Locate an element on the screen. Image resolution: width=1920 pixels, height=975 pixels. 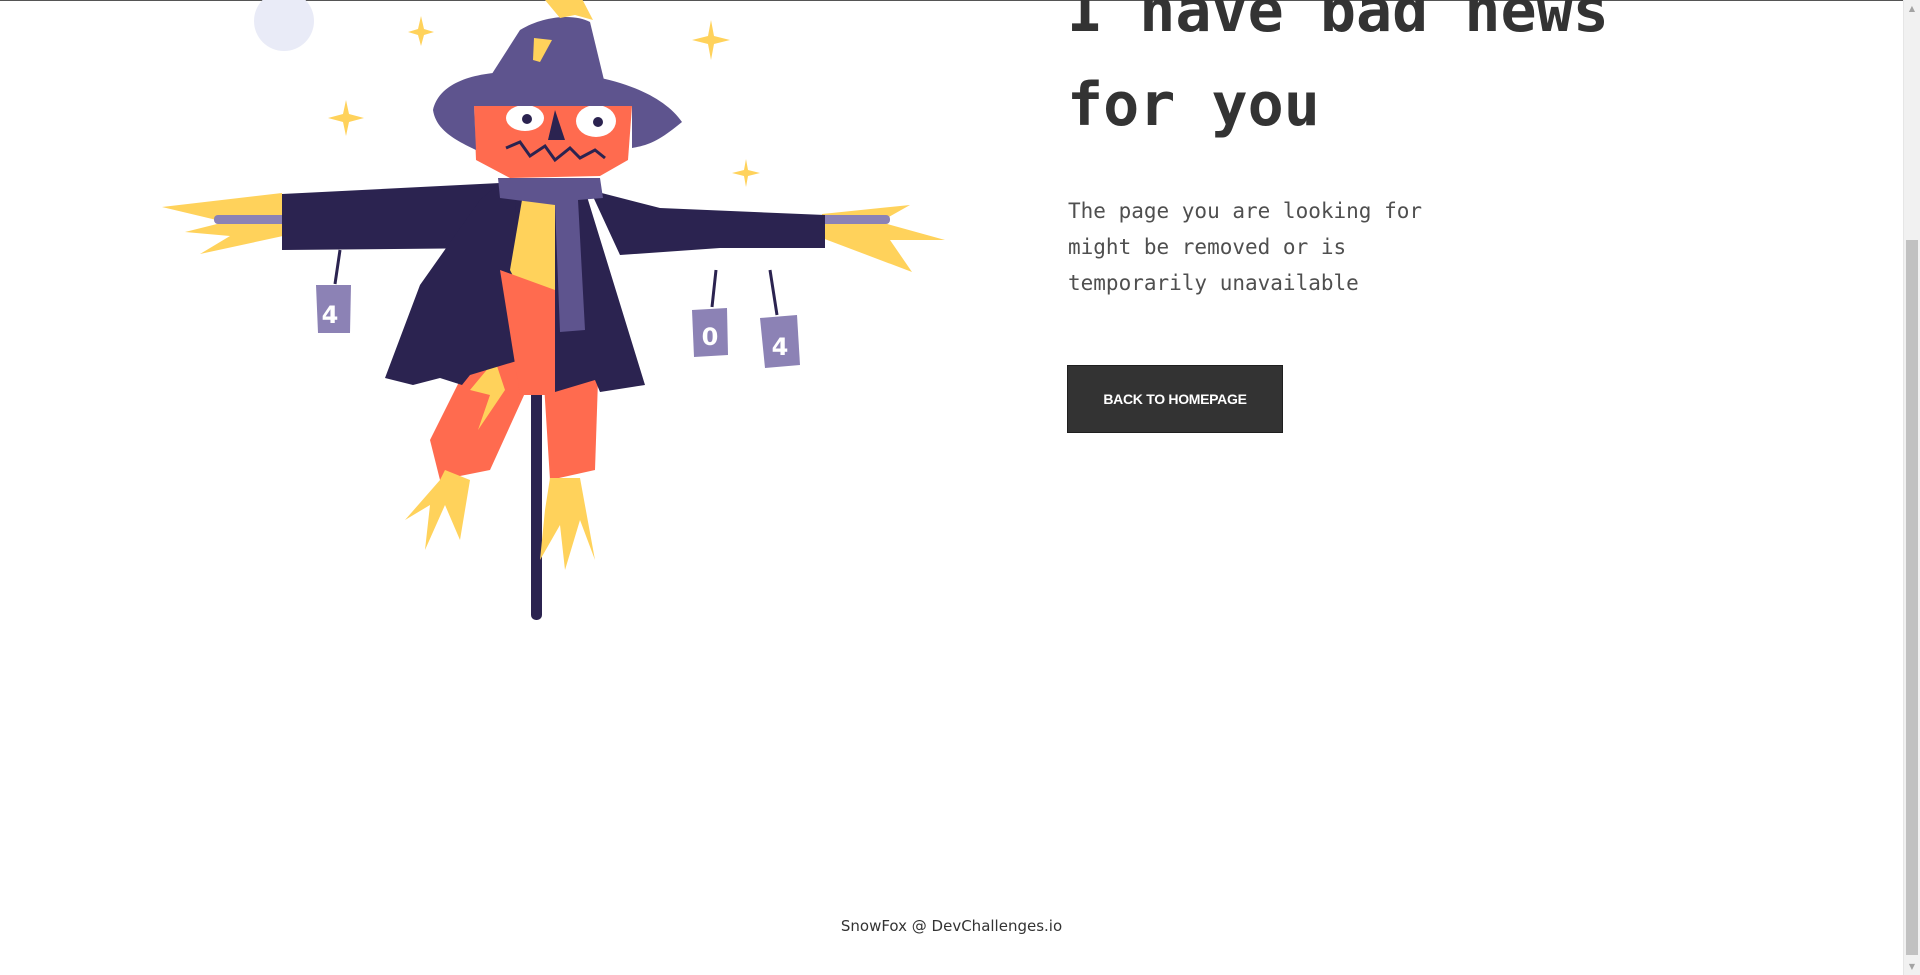
straw-left-foot is located at coordinates (437, 510).